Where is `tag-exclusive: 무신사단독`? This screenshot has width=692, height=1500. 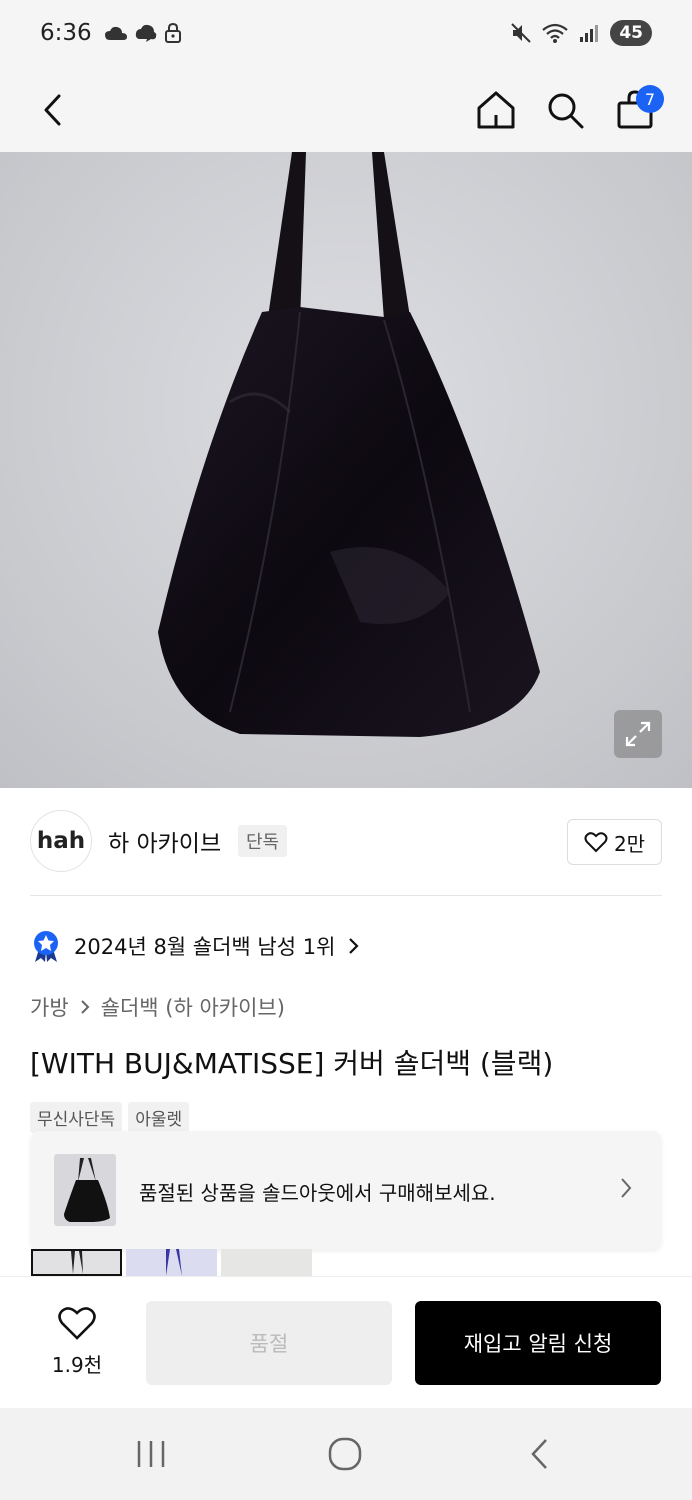 tag-exclusive: 무신사단독 is located at coordinates (76, 1117).